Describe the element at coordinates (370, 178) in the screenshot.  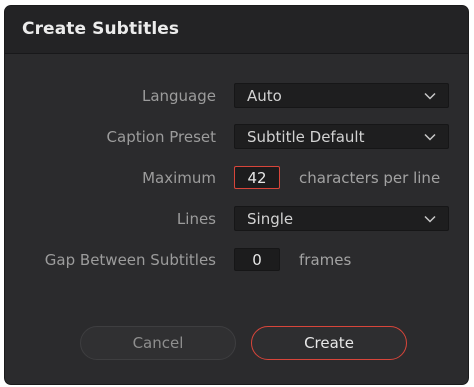
I see `characters-per-line-label: characters per line` at that location.